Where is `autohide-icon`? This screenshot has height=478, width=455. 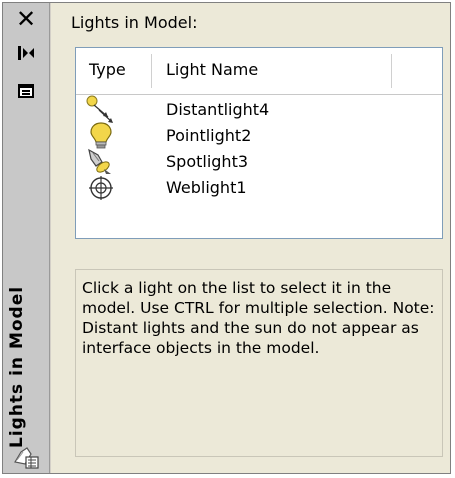
autohide-icon is located at coordinates (26, 53).